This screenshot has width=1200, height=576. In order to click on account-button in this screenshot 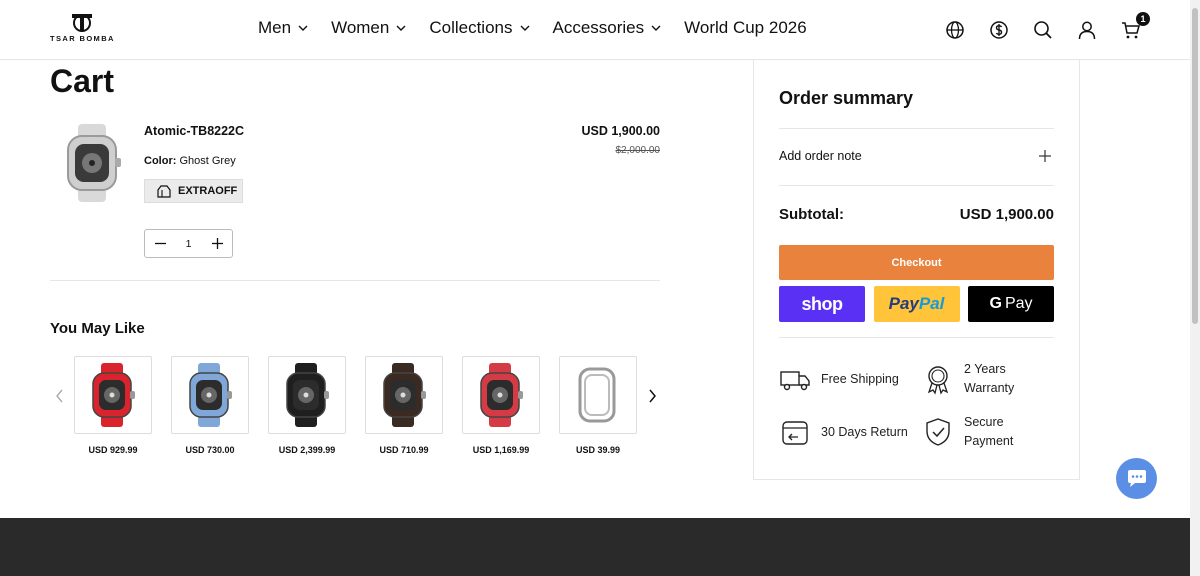, I will do `click(1087, 30)`.